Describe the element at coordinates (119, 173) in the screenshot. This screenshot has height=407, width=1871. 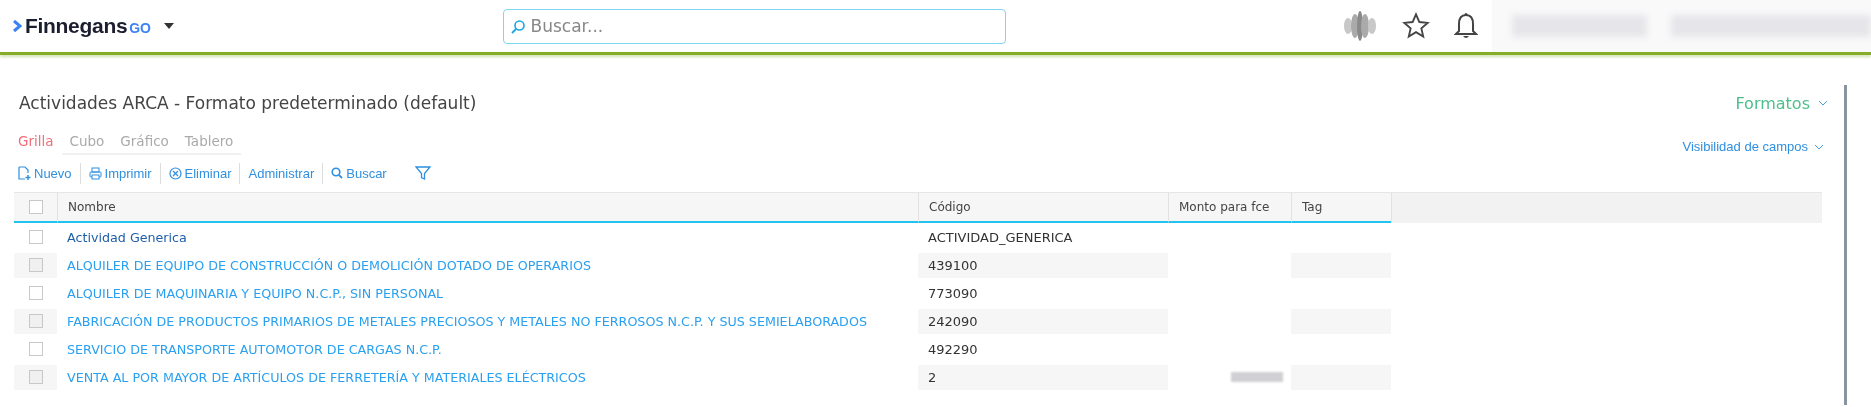
I see `toolbar-button: Imprimir` at that location.